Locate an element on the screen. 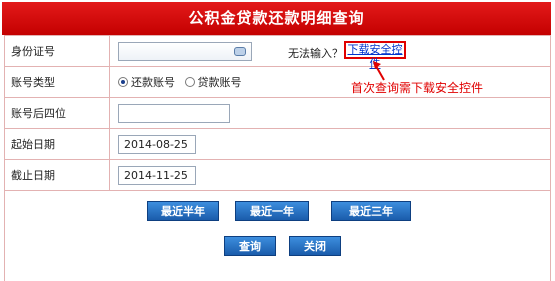 Image resolution: width=555 pixels, height=281 pixels. keyboard-icon is located at coordinates (240, 51).